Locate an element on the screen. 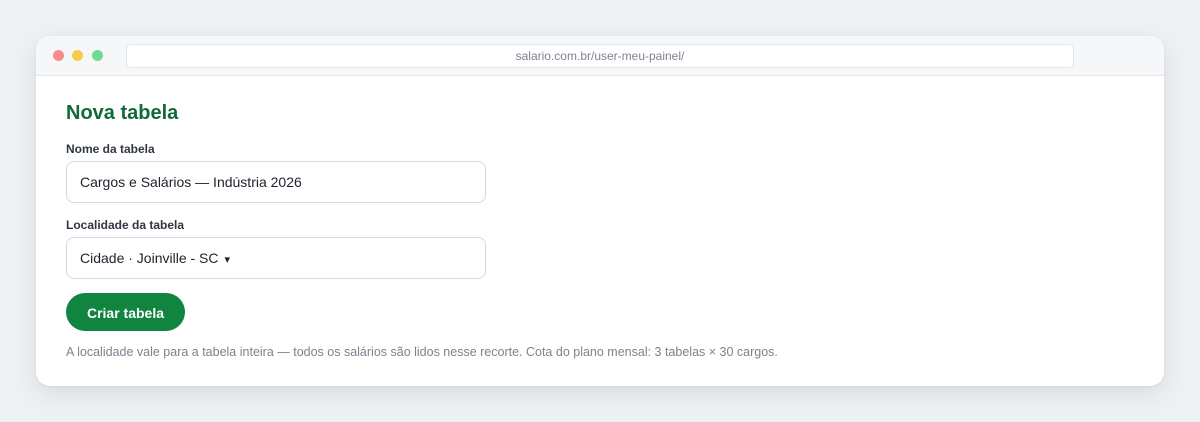 This screenshot has width=1200, height=422. table-location-select: Cidade · Joinville - SC ▾ is located at coordinates (276, 258).